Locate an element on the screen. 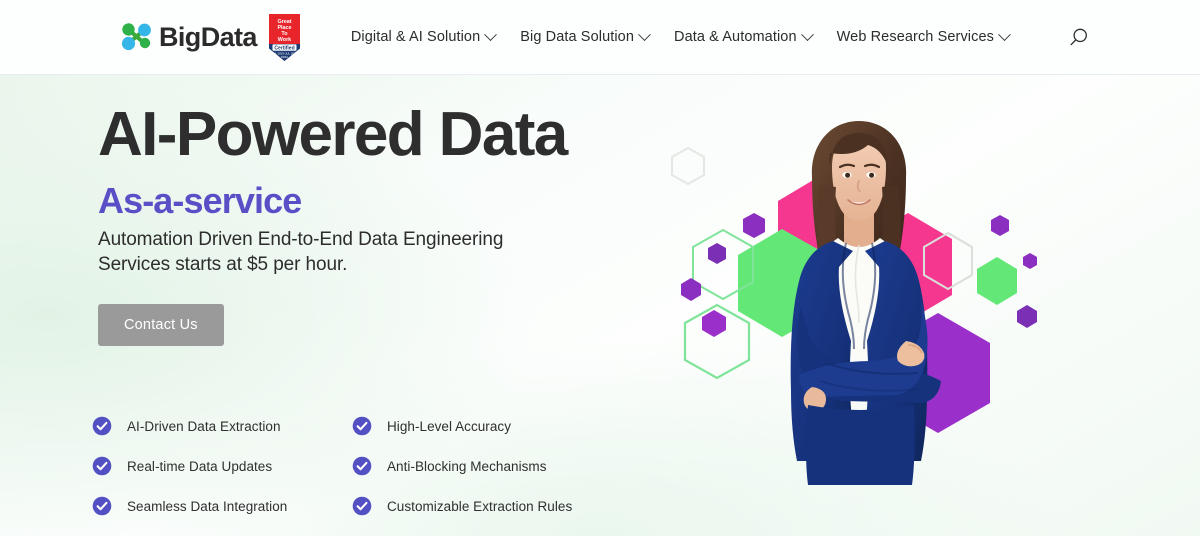  feature-item: High-Level Accuracy is located at coordinates (482, 426).